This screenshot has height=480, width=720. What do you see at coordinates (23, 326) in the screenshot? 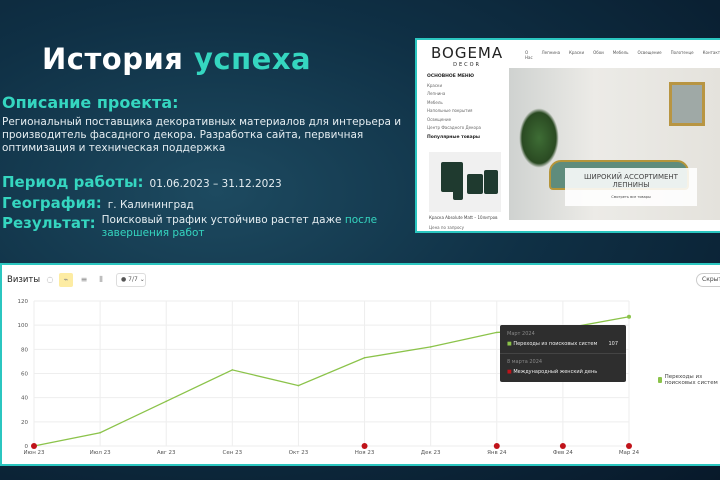
I see `y-tick-label: 100` at bounding box center [23, 326].